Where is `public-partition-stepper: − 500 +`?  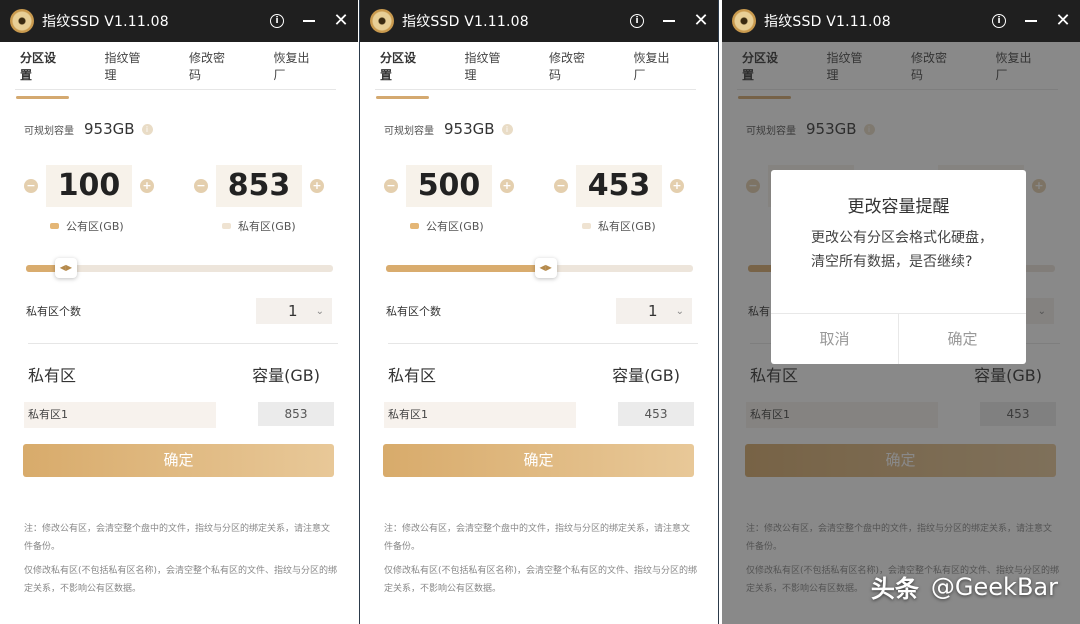
public-partition-stepper: − 500 + is located at coordinates (449, 186).